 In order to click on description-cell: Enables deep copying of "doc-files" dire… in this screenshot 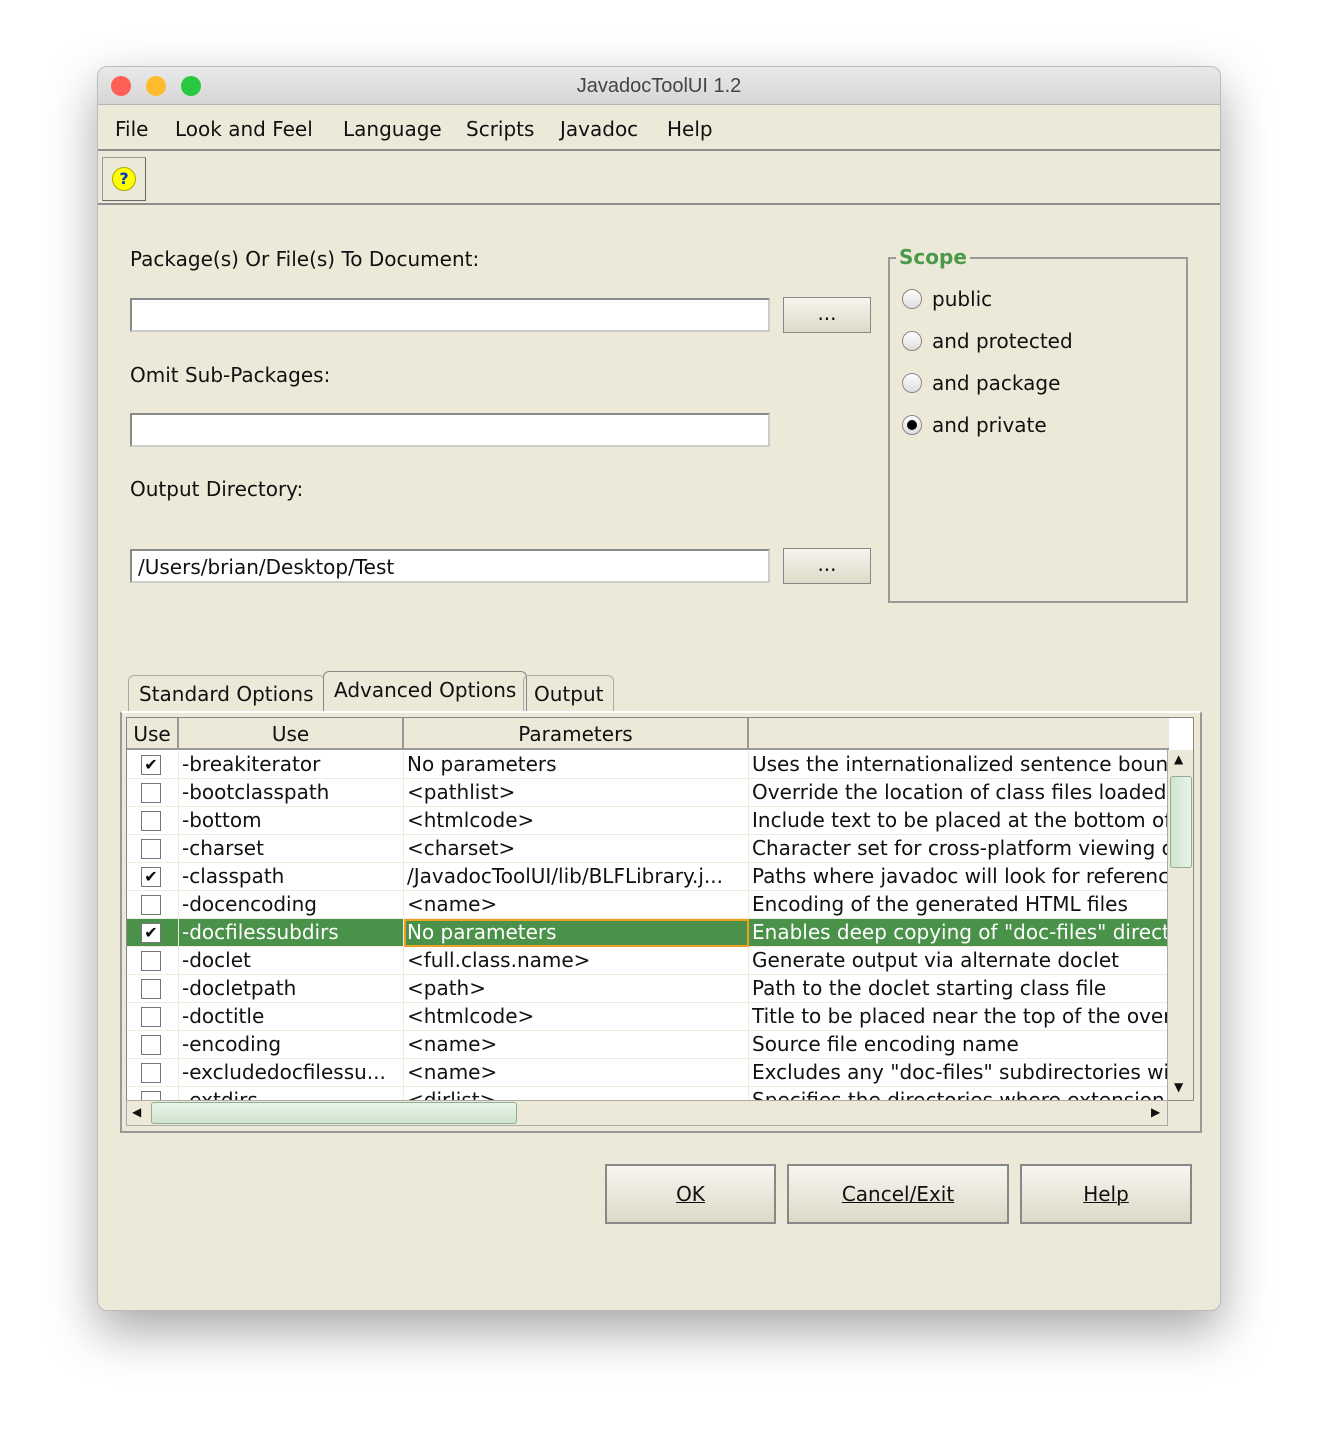, I will do `click(960, 932)`.